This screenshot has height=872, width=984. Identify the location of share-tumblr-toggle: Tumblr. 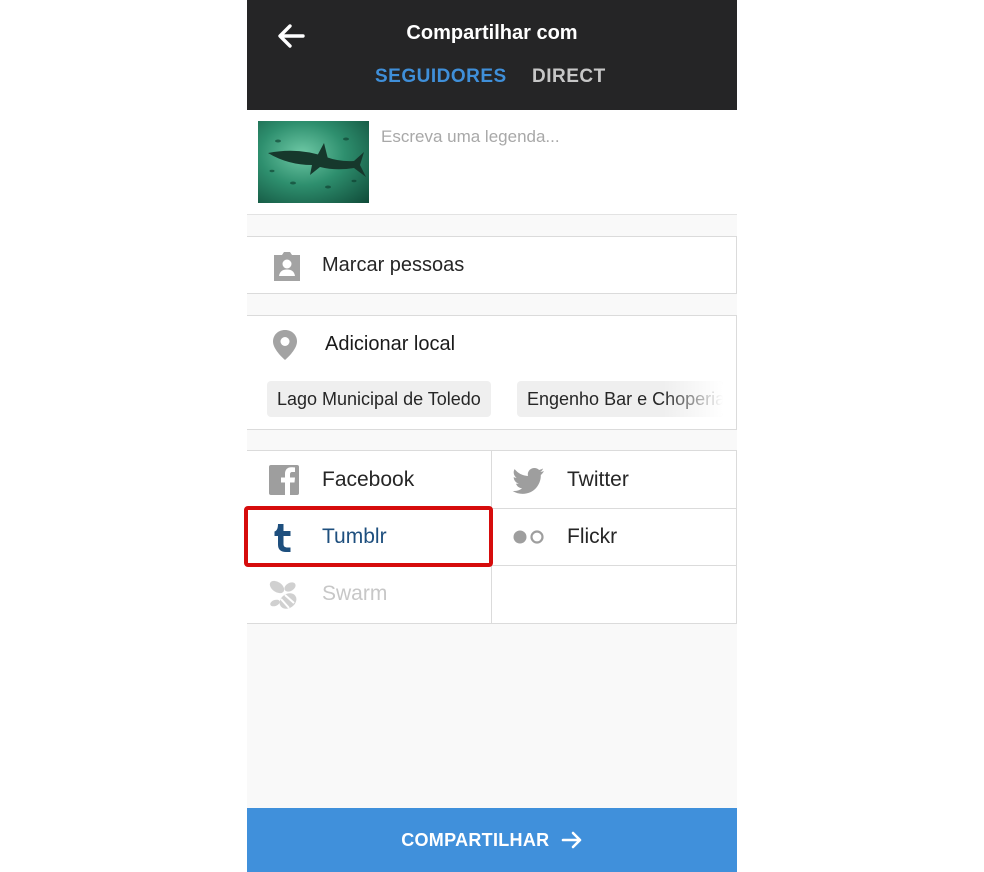
(369, 536).